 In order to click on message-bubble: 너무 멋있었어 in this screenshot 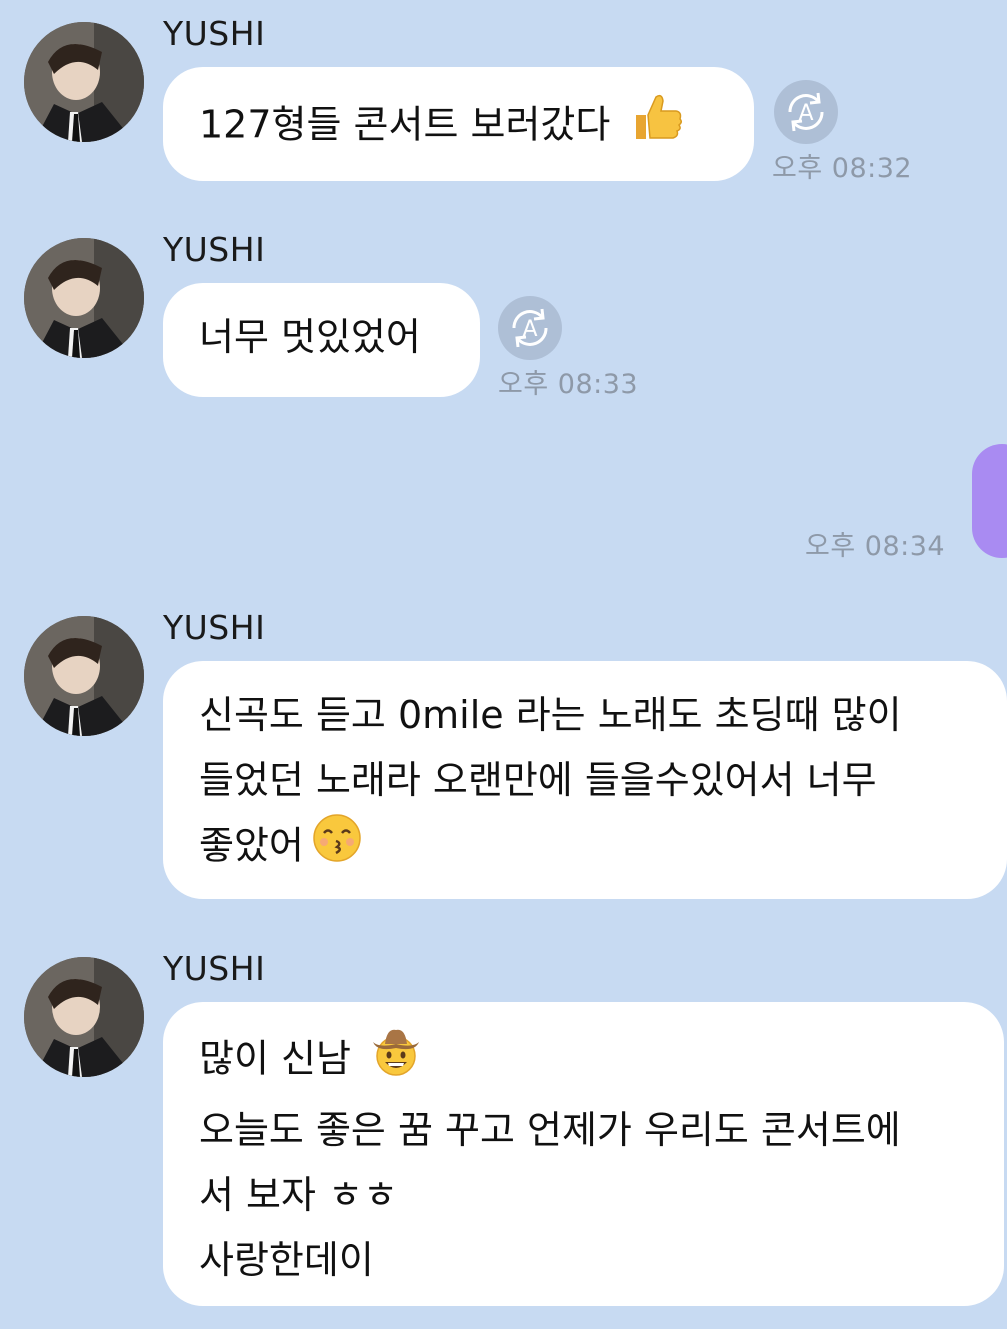, I will do `click(321, 340)`.